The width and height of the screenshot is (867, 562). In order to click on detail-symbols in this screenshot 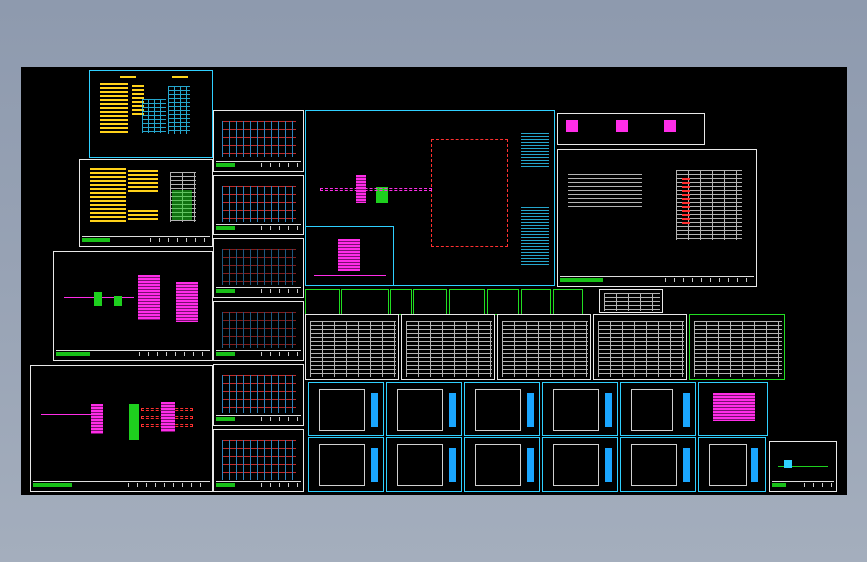, I will do `click(631, 129)`.